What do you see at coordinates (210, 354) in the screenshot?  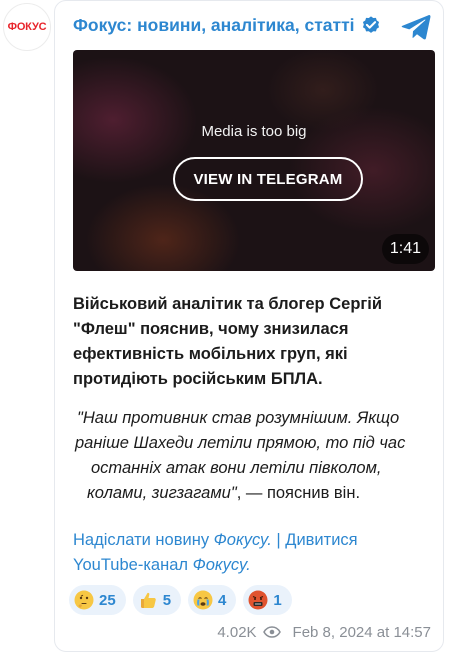 I see `lead-line: ефективність мобільних груп, які` at bounding box center [210, 354].